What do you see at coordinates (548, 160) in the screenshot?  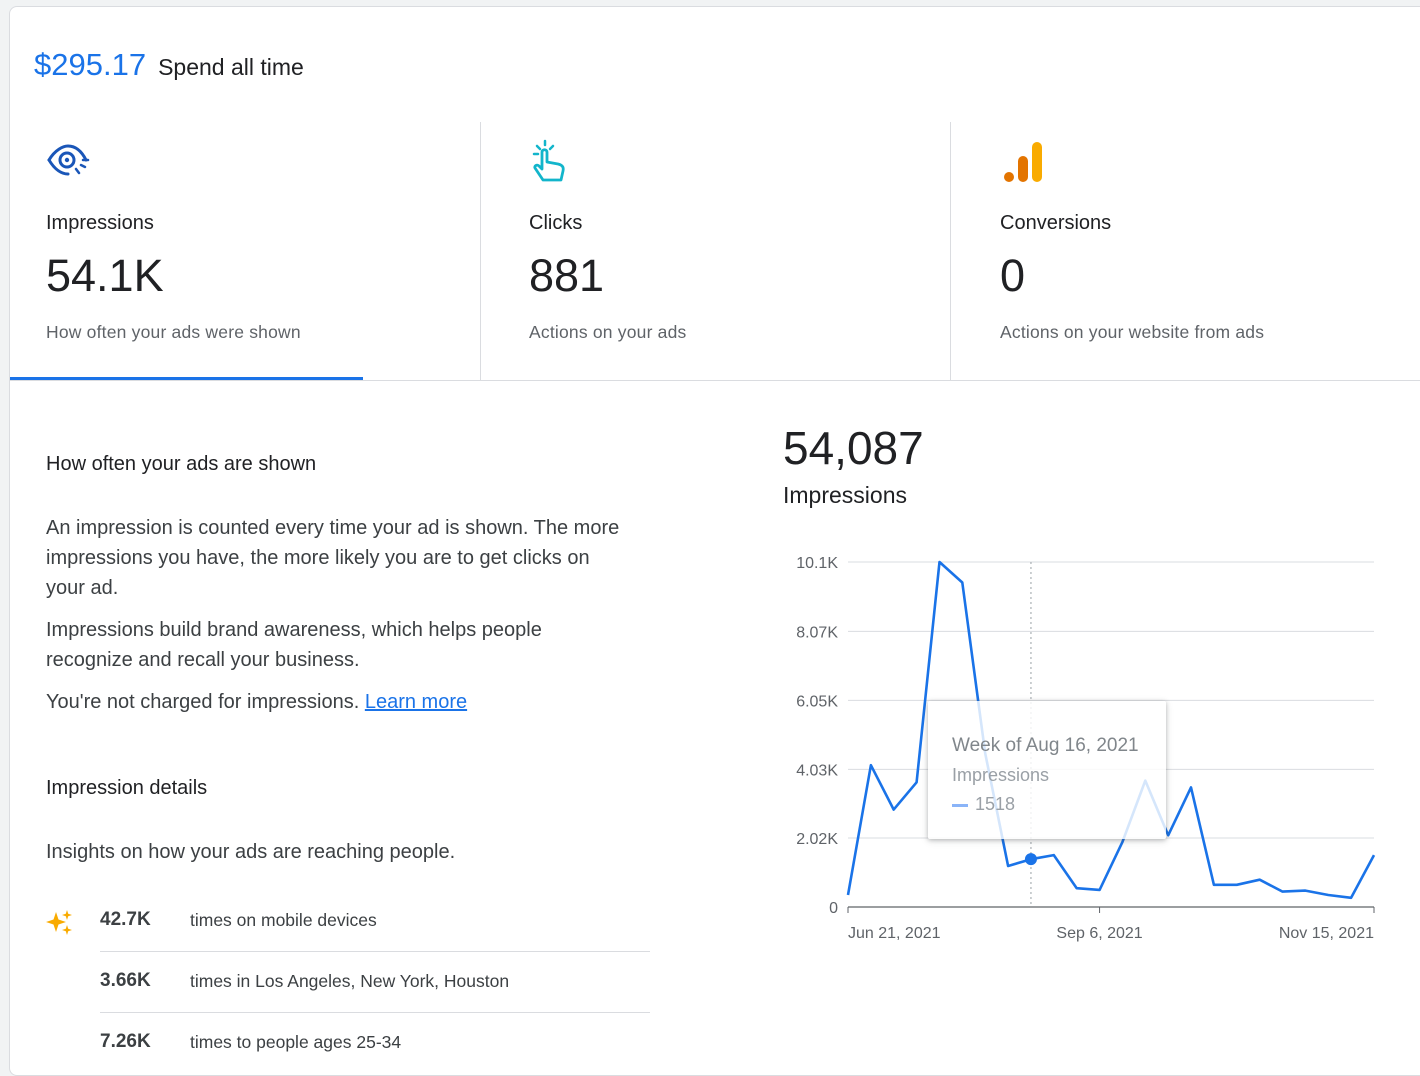 I see `pointer-click-icon` at bounding box center [548, 160].